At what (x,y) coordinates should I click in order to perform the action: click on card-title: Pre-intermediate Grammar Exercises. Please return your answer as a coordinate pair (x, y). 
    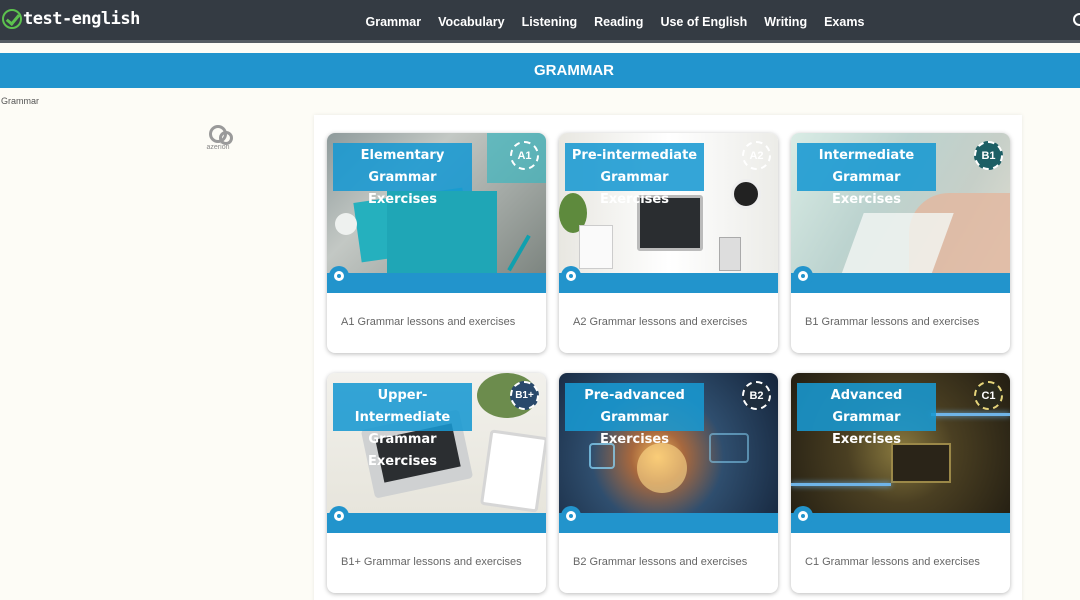
    Looking at the image, I should click on (634, 175).